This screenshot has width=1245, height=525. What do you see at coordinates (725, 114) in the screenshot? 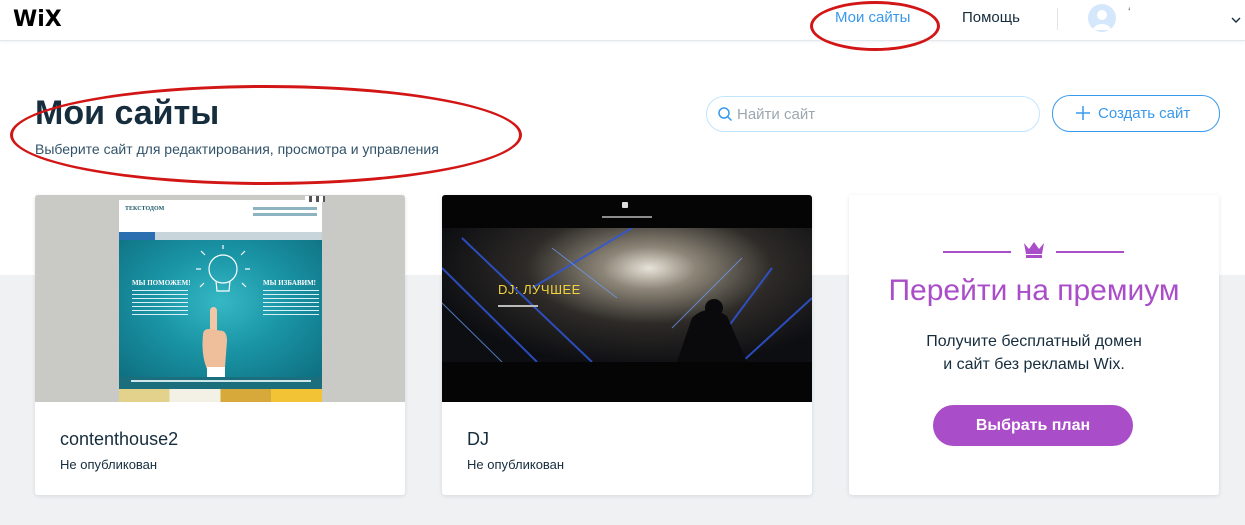
I see `search-icon` at bounding box center [725, 114].